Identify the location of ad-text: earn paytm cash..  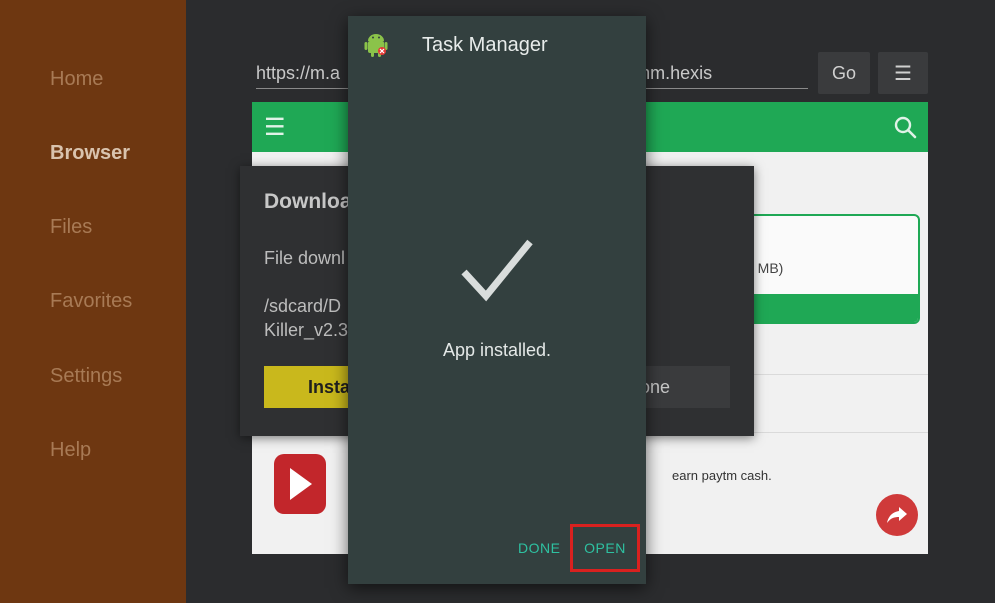
(722, 475).